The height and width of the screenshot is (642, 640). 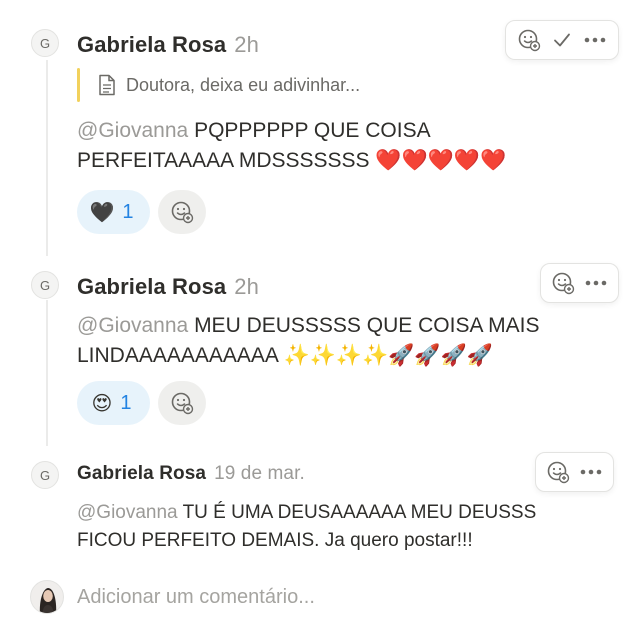 I want to click on body-line: MEU DEUSSSSS QUE COISA MAIS, so click(x=367, y=325).